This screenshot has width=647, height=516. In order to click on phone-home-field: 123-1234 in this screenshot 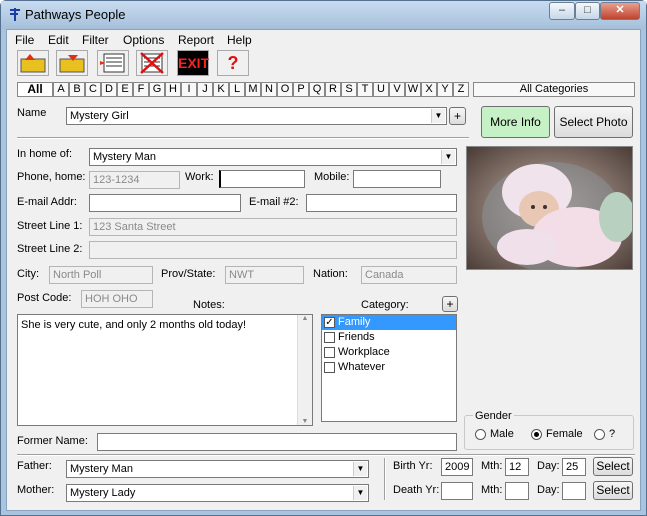, I will do `click(134, 180)`.